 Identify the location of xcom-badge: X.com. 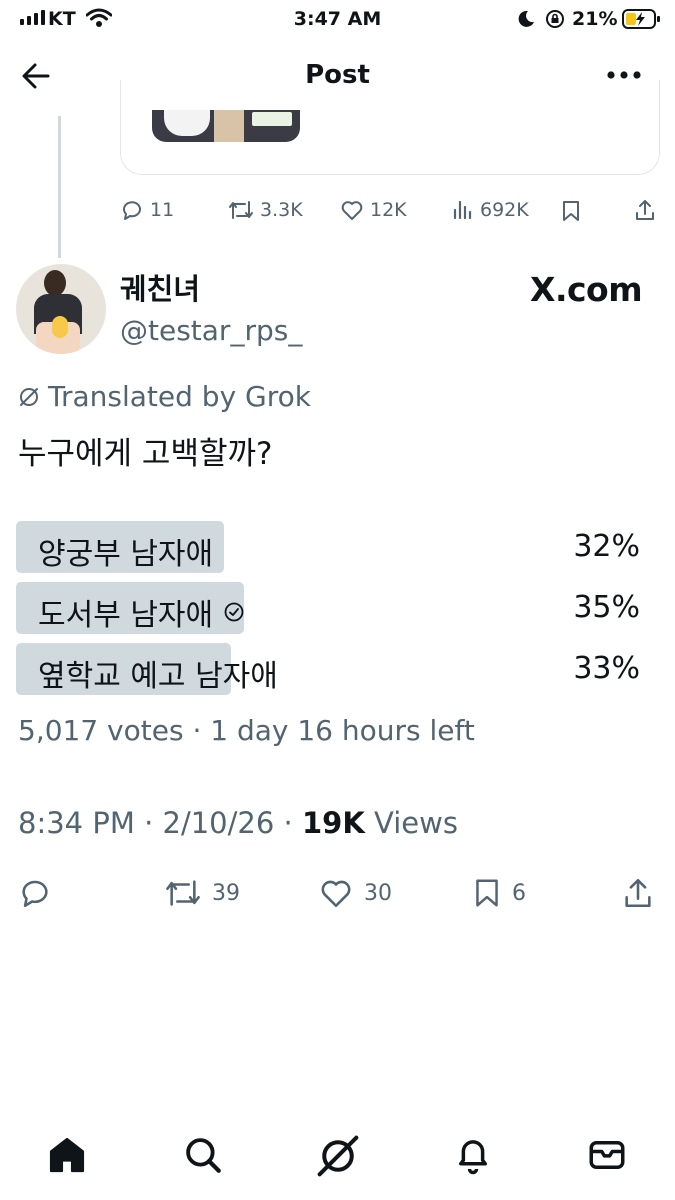
(586, 289).